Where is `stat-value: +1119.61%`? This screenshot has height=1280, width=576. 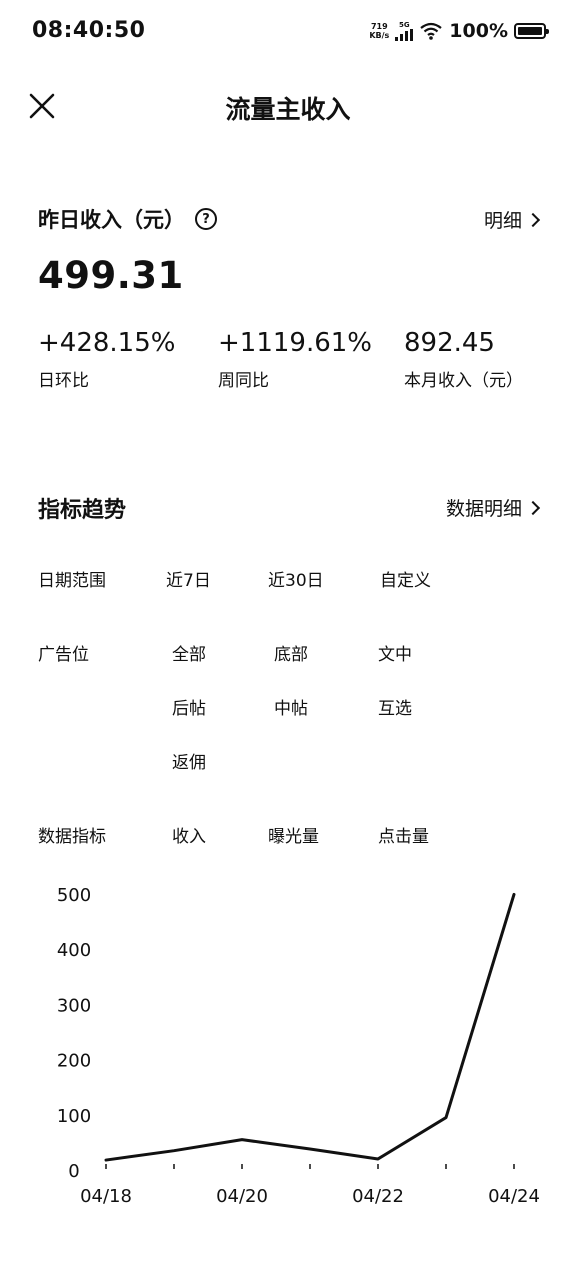
stat-value: +1119.61% is located at coordinates (295, 343).